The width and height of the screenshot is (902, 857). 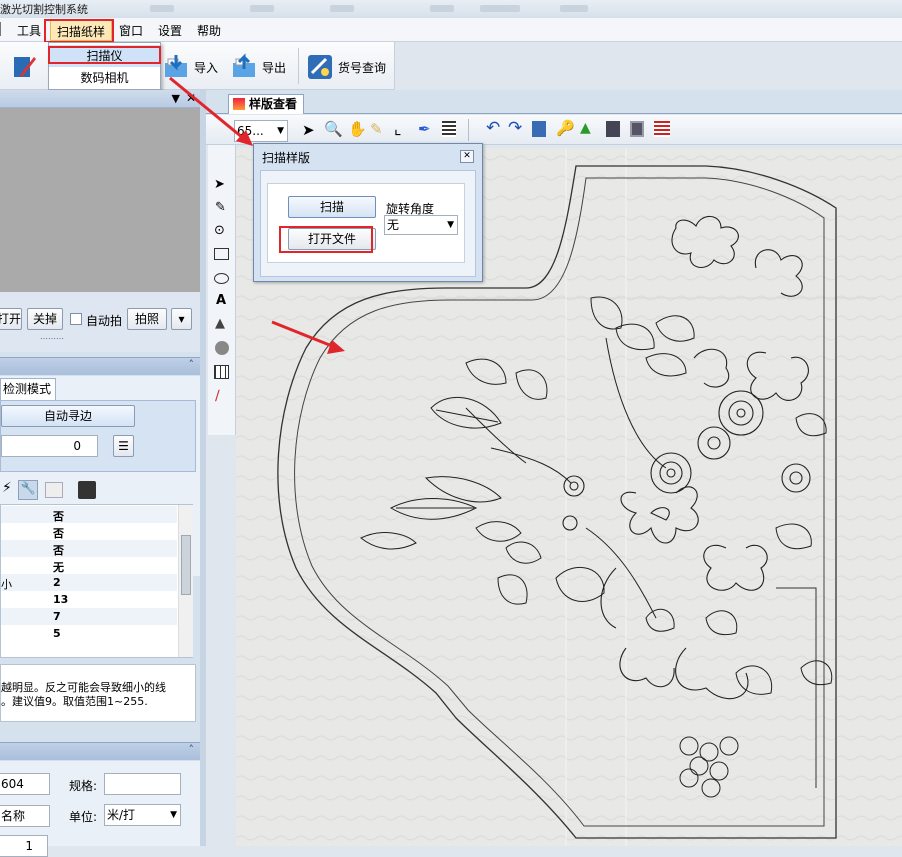 What do you see at coordinates (220, 323) in the screenshot?
I see `triangle-icon: ▲` at bounding box center [220, 323].